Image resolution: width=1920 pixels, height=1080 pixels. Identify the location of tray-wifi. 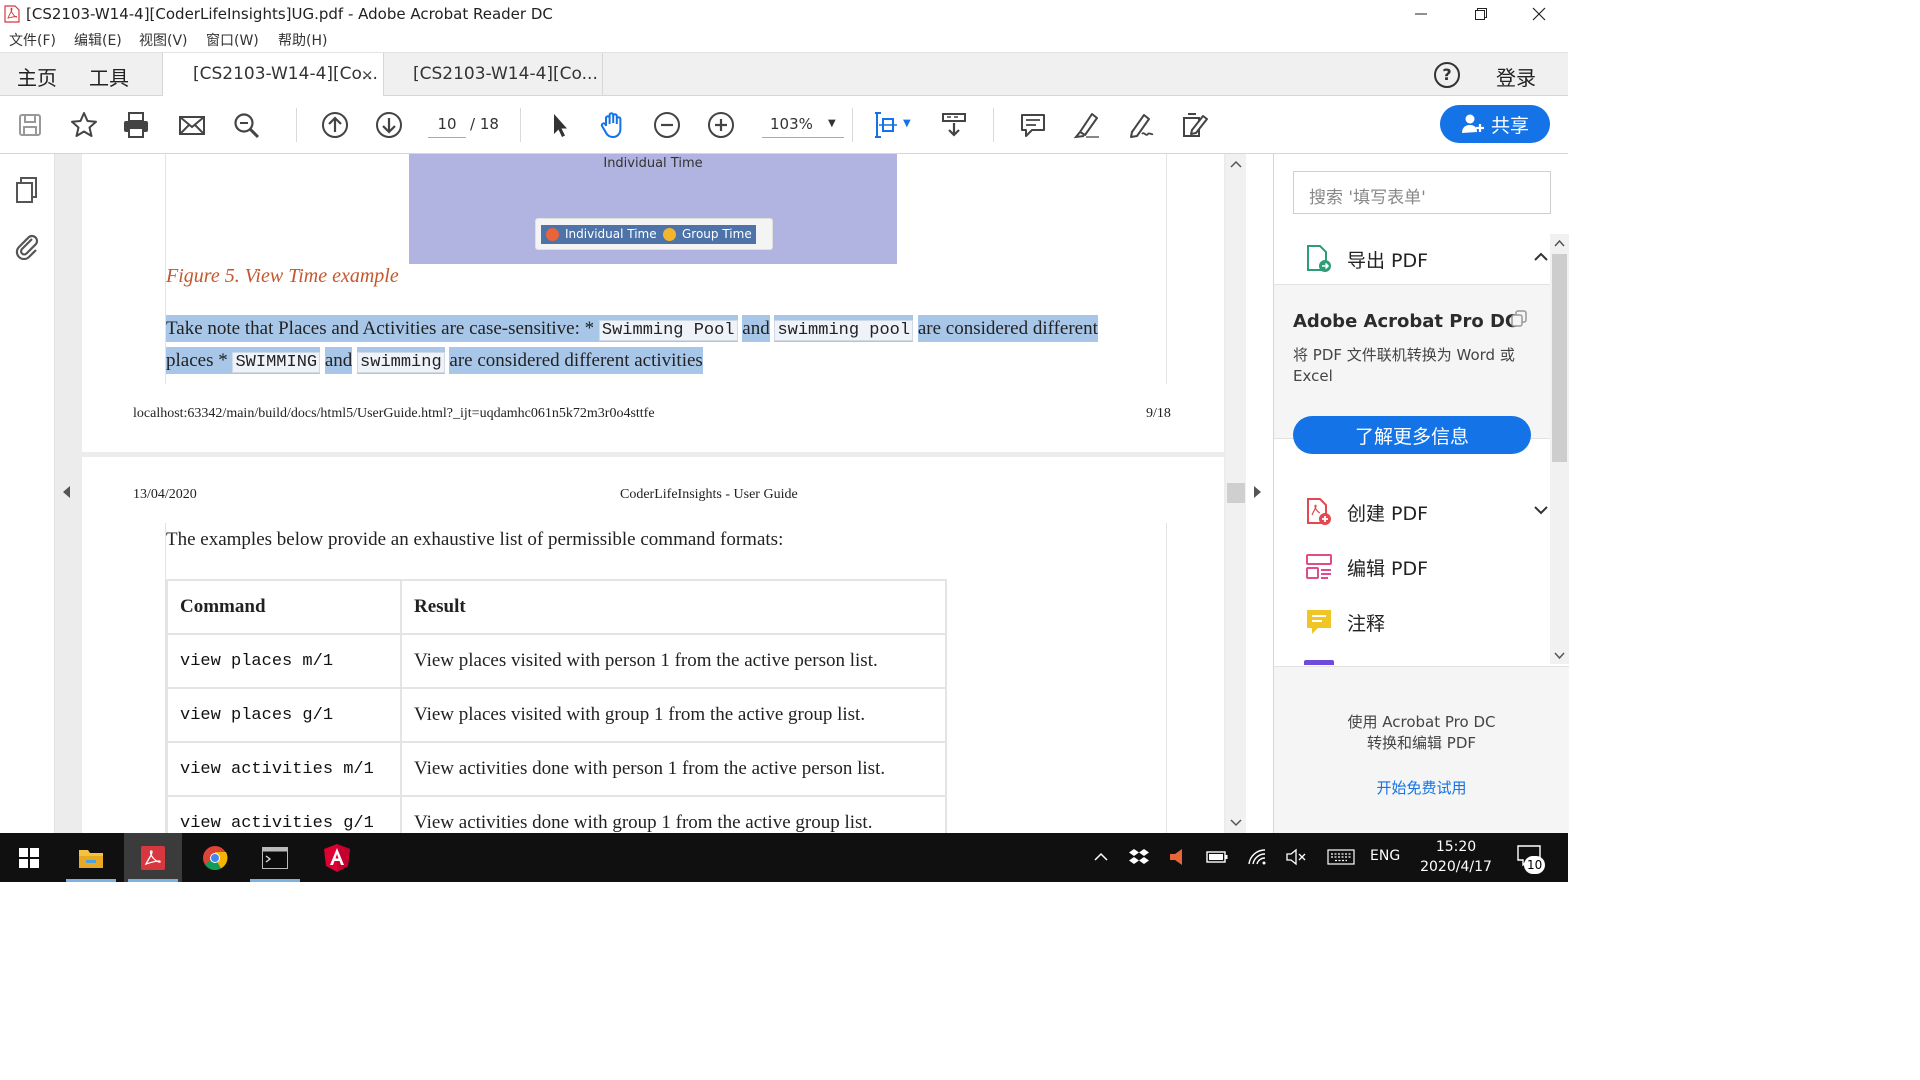
(1257, 857).